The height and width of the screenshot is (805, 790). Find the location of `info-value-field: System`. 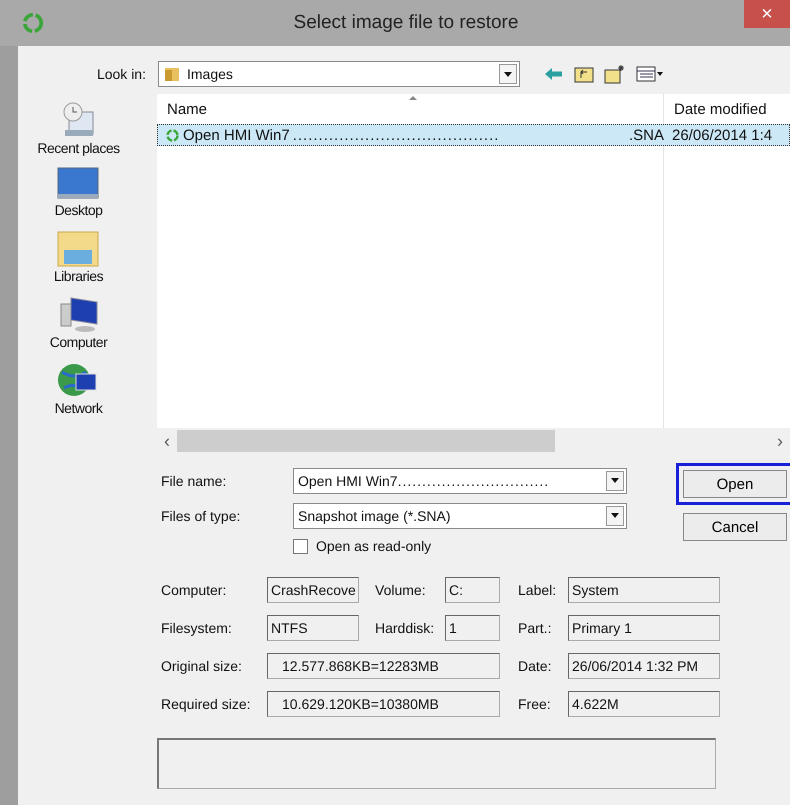

info-value-field: System is located at coordinates (644, 590).